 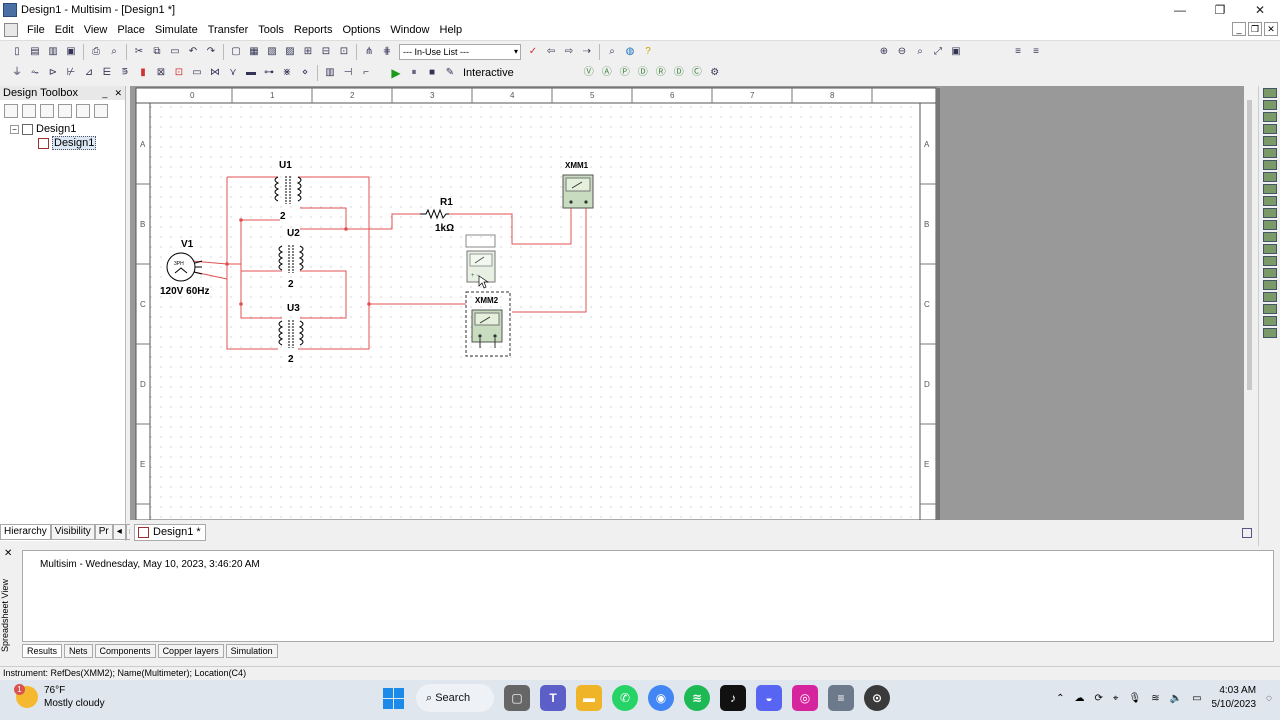 What do you see at coordinates (215, 73) in the screenshot?
I see `place-misc-icon: ⋈` at bounding box center [215, 73].